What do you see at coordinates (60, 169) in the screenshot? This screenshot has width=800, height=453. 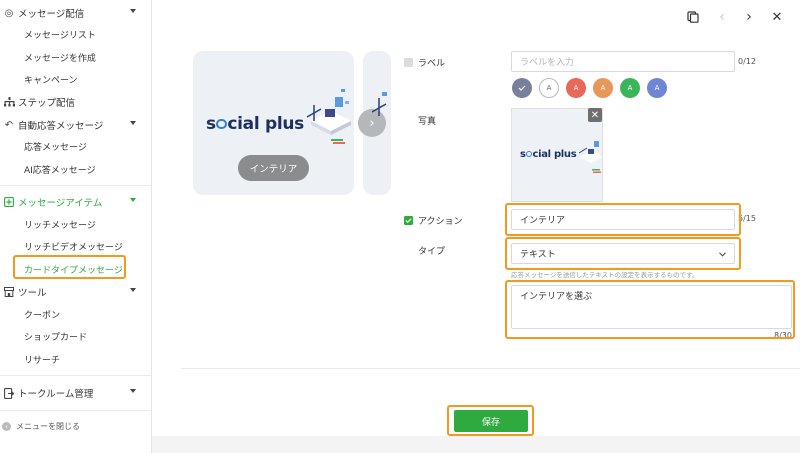 I see `sidebar-item-ai-reply: AI応答メッセージ` at bounding box center [60, 169].